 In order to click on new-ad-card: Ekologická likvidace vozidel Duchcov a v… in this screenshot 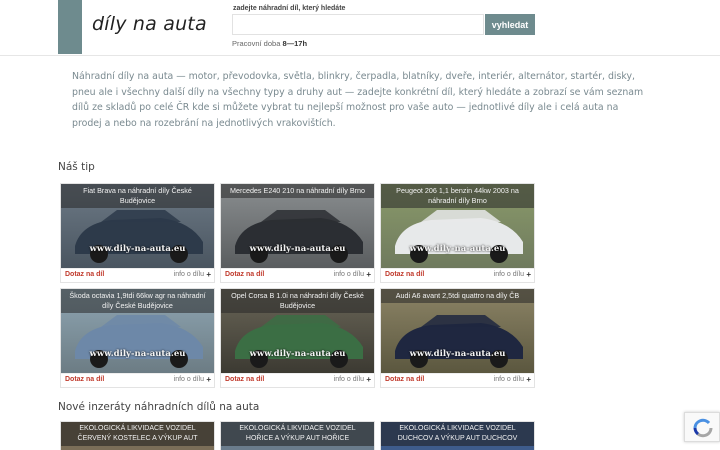, I will do `click(457, 435)`.